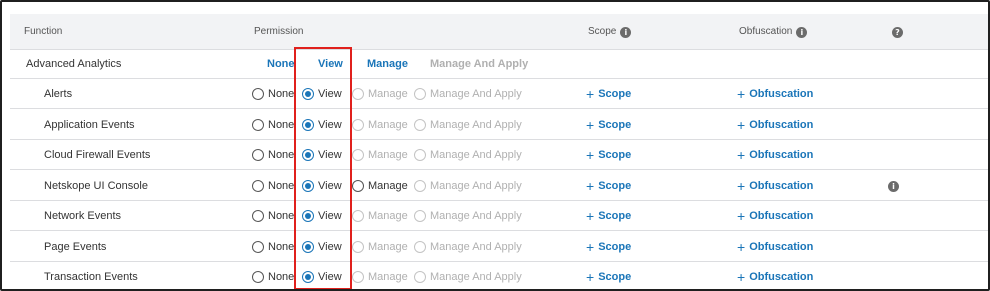 The width and height of the screenshot is (990, 291). What do you see at coordinates (330, 277) in the screenshot?
I see `radio-label: View` at bounding box center [330, 277].